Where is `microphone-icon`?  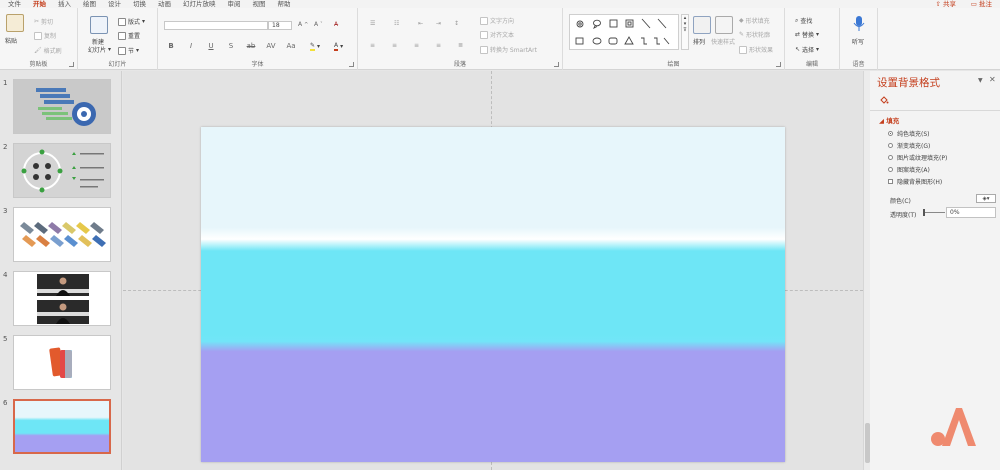
microphone-icon is located at coordinates (859, 24).